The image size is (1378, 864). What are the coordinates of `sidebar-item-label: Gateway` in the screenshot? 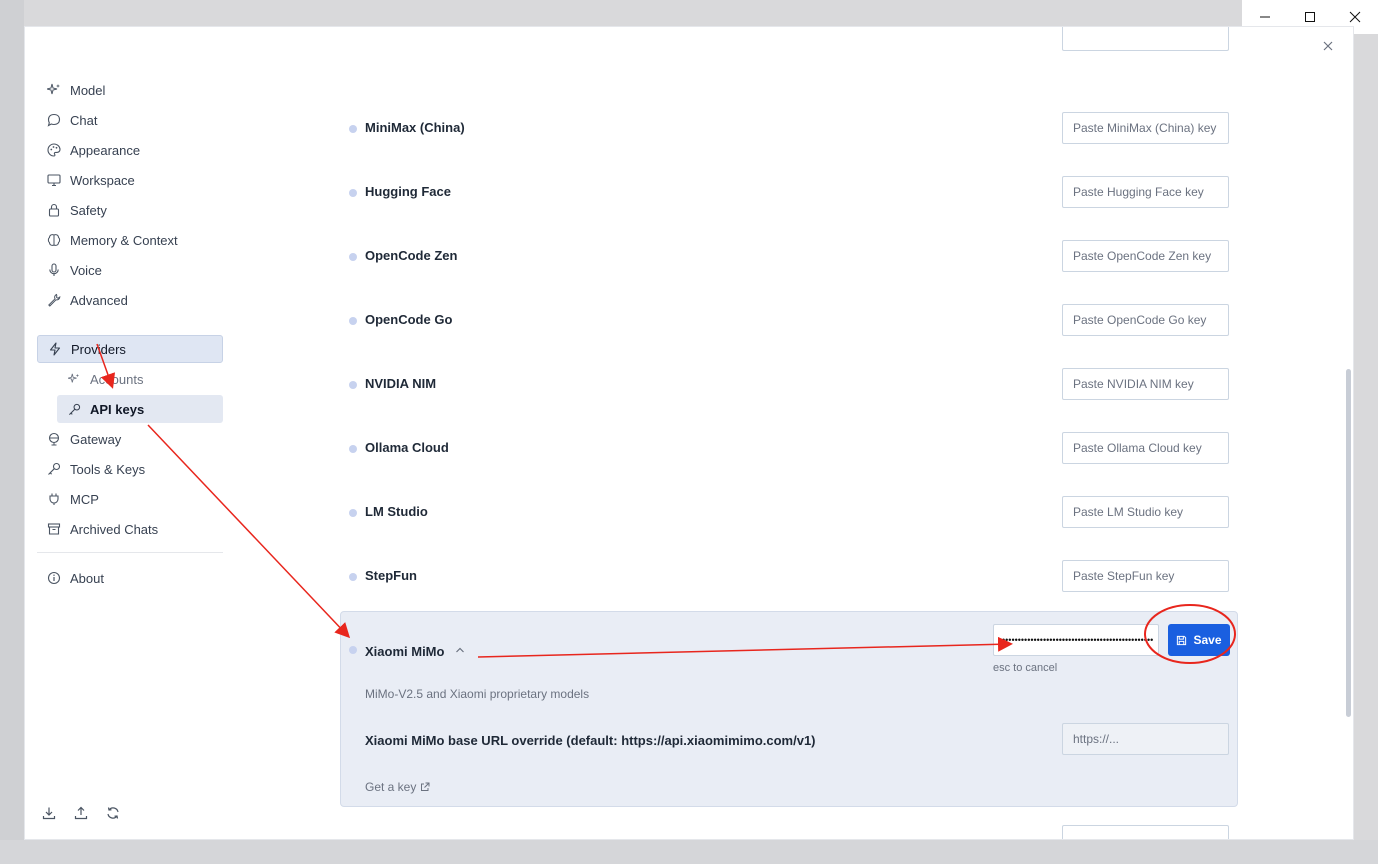 It's located at (96, 439).